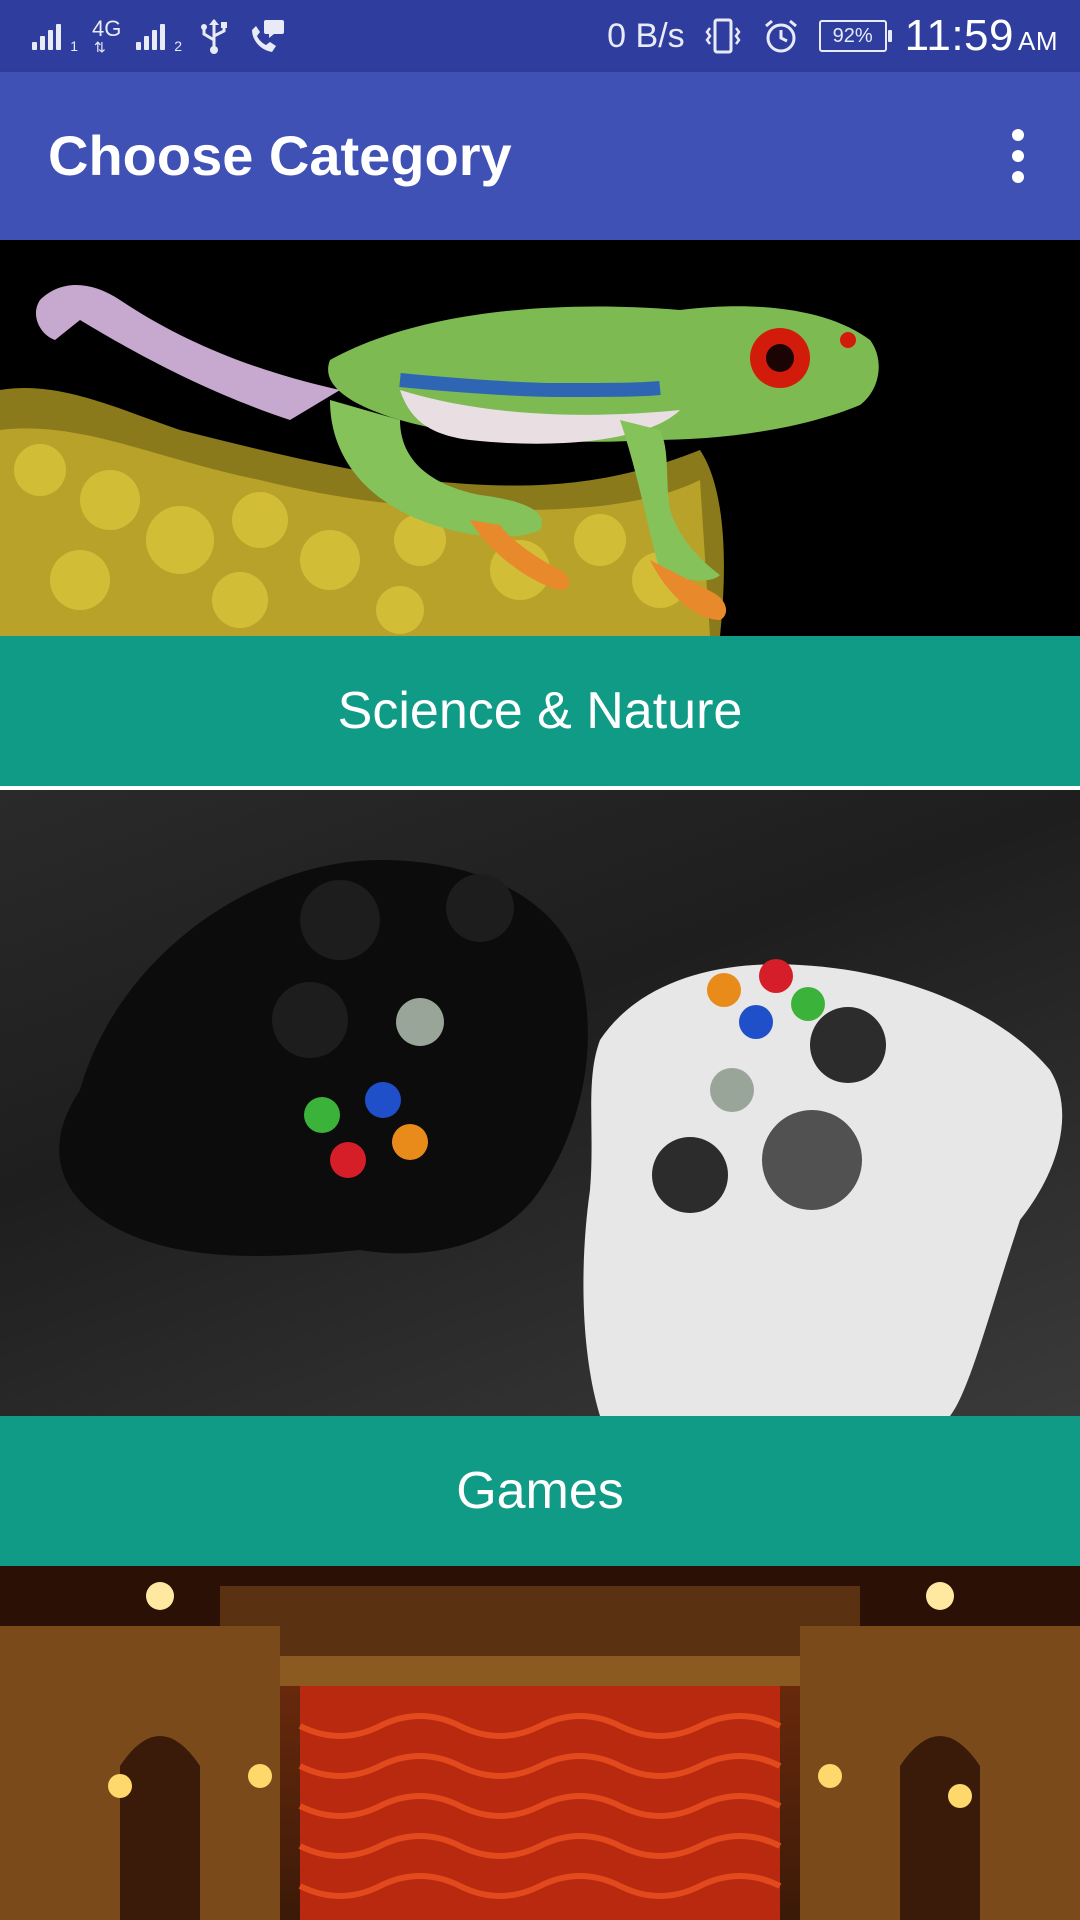  Describe the element at coordinates (723, 36) in the screenshot. I see `vibrate-icon` at that location.